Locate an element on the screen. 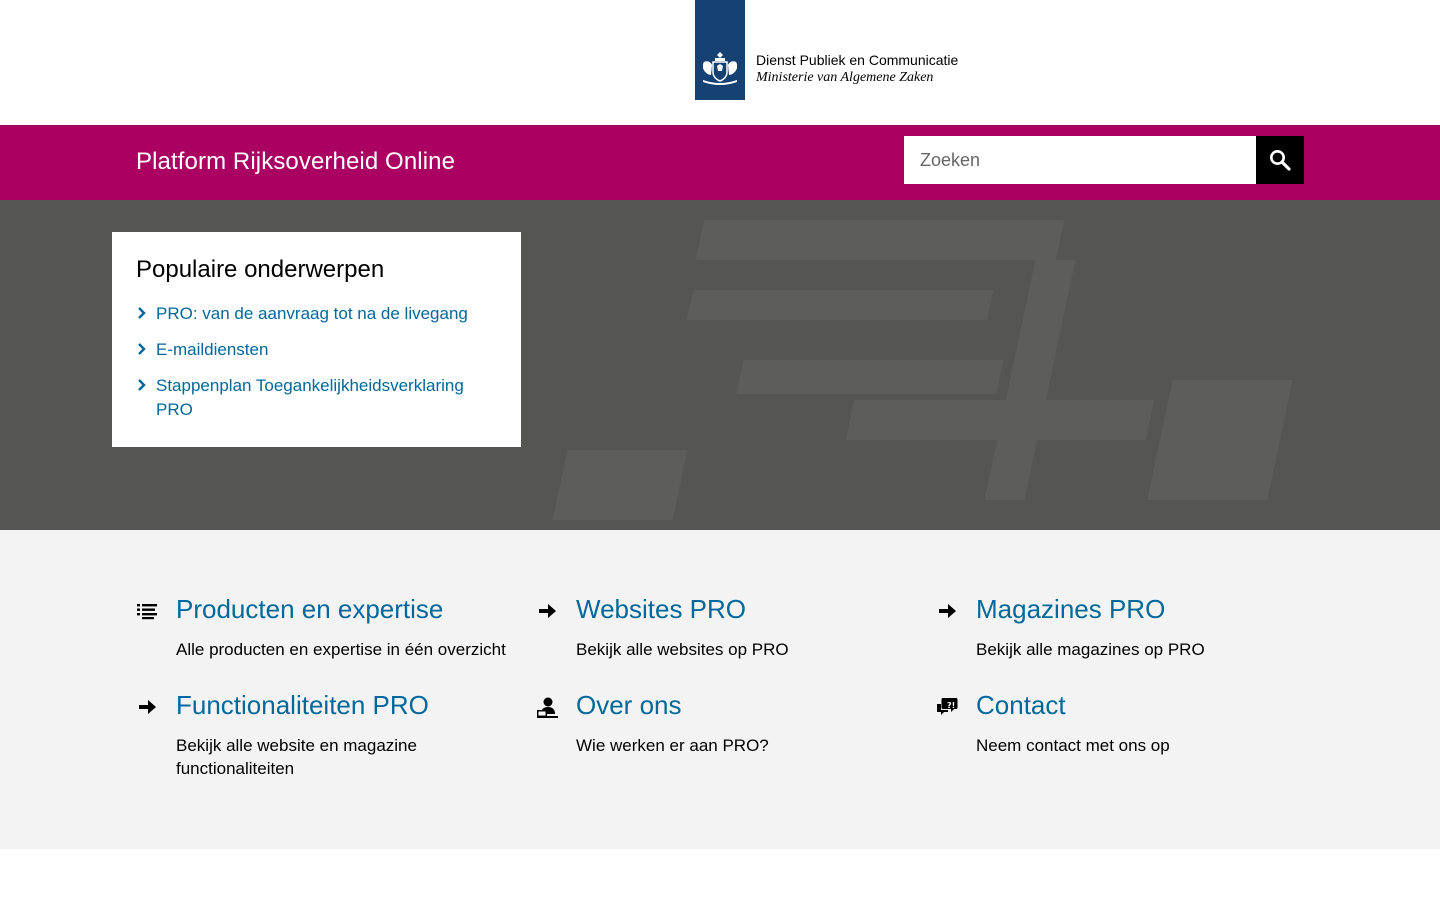 The height and width of the screenshot is (900, 1440). popular-topic-link: PRO: van de aanvraag tot na de livegang is located at coordinates (312, 313).